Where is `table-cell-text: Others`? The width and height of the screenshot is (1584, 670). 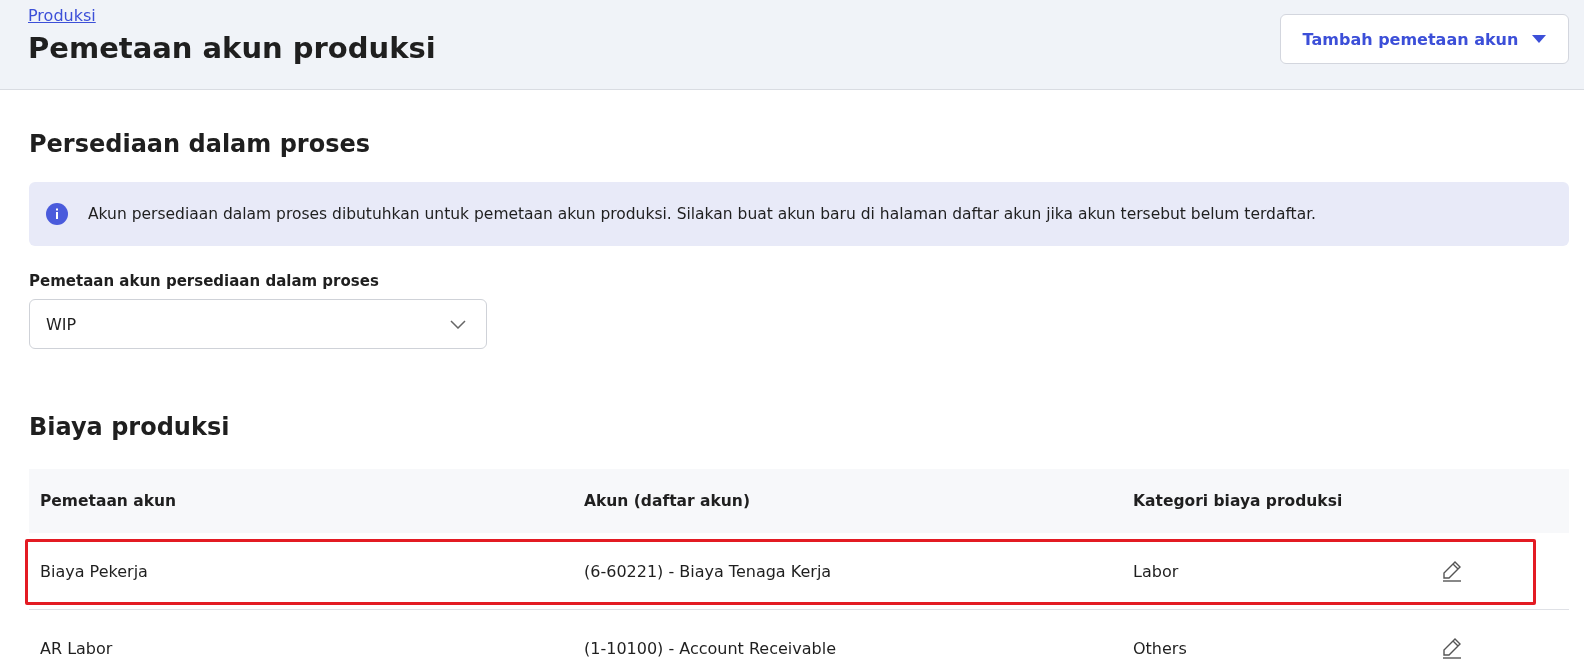
table-cell-text: Others is located at coordinates (1160, 648).